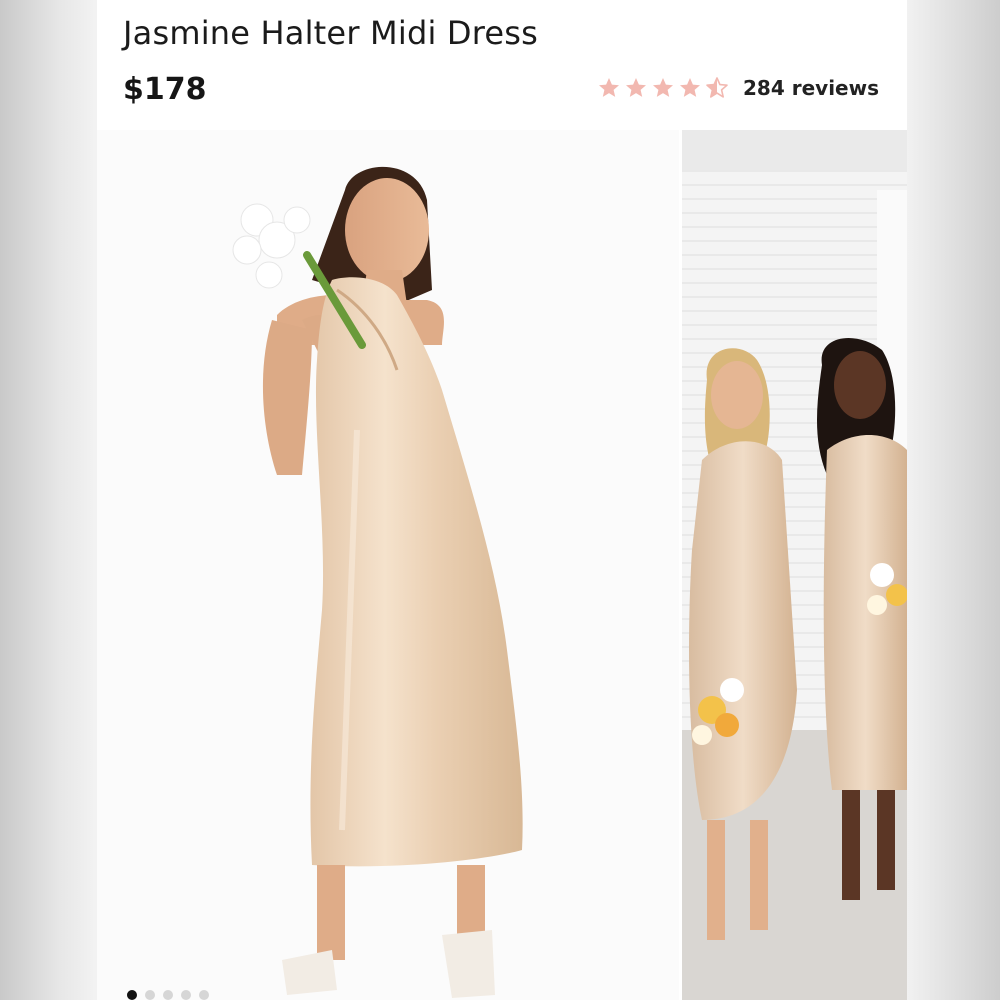  What do you see at coordinates (717, 87) in the screenshot?
I see `half-star-icon` at bounding box center [717, 87].